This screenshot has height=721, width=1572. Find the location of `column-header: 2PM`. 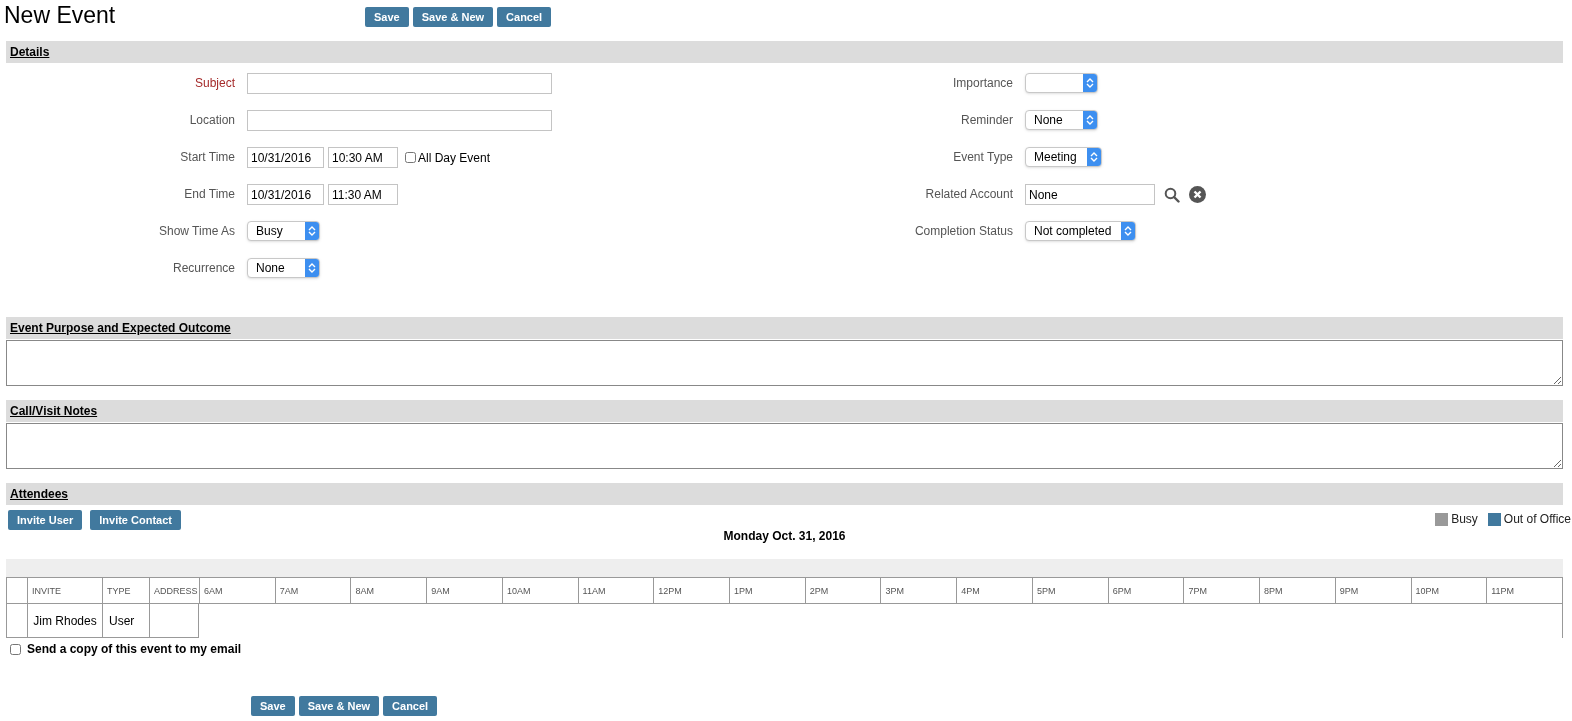

column-header: 2PM is located at coordinates (842, 590).